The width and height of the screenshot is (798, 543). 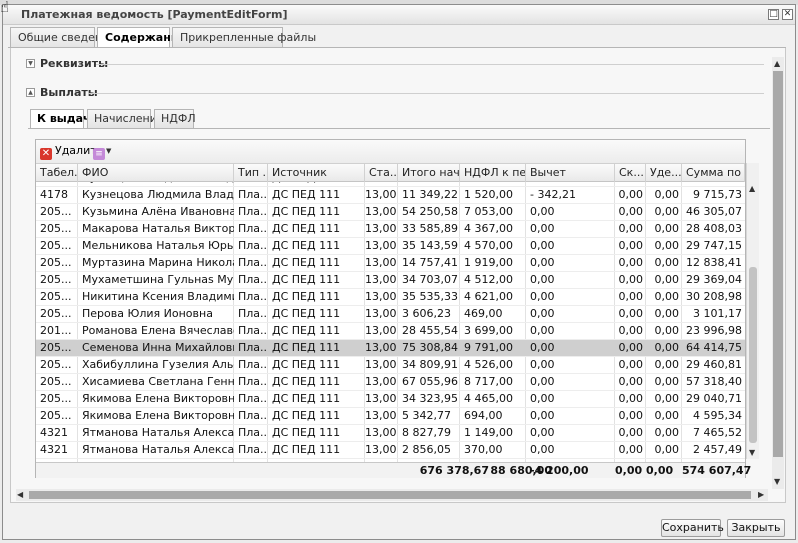 I want to click on expand-requisites-icon: ▼, so click(x=30, y=63).